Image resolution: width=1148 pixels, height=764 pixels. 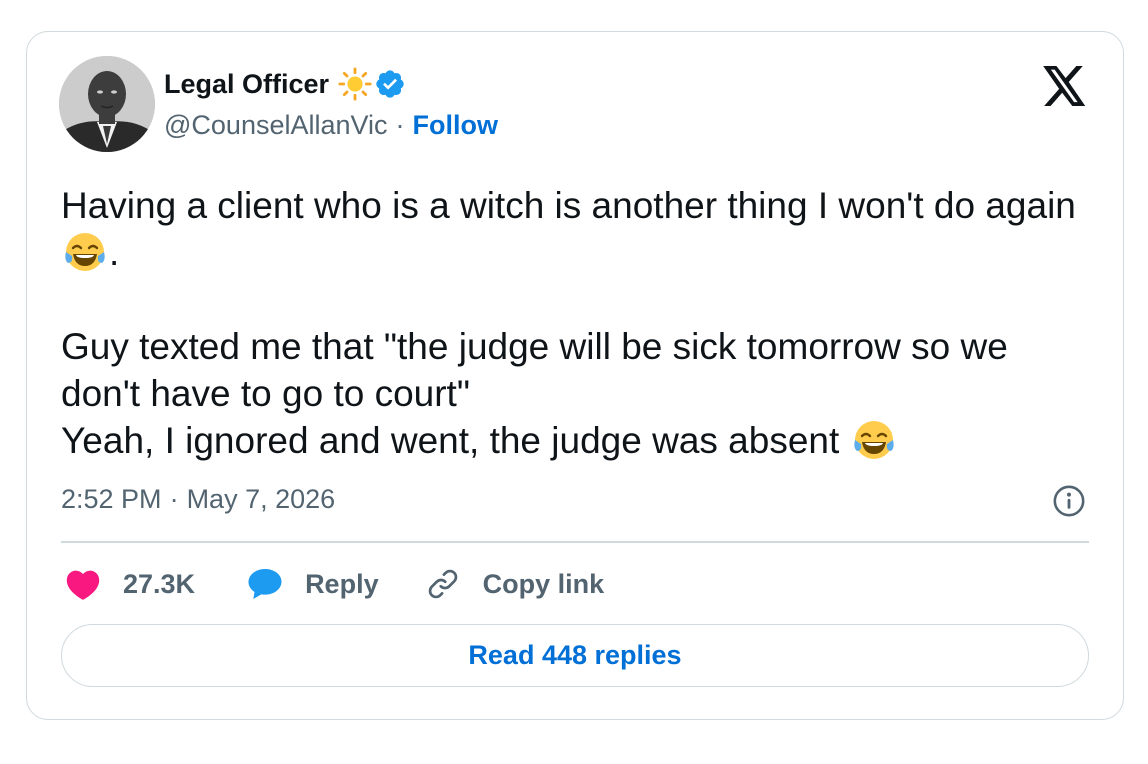 I want to click on x-logo-icon, so click(x=1065, y=86).